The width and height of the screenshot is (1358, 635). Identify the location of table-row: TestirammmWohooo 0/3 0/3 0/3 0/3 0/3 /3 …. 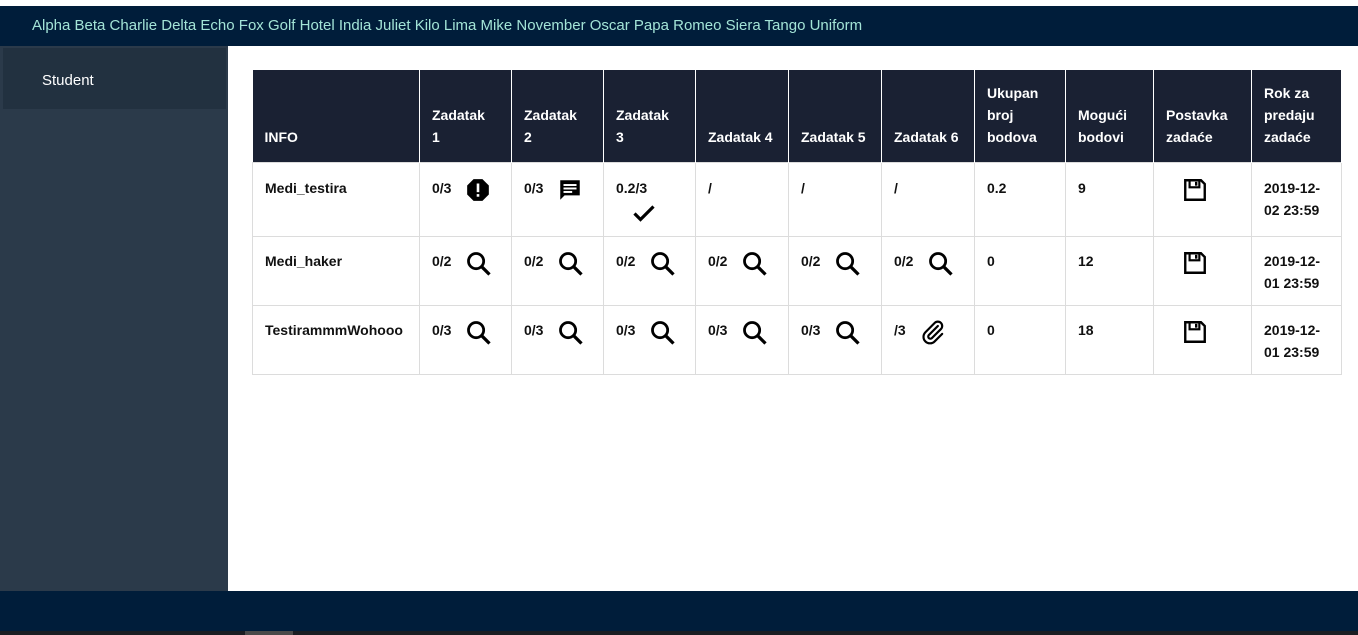
(797, 339).